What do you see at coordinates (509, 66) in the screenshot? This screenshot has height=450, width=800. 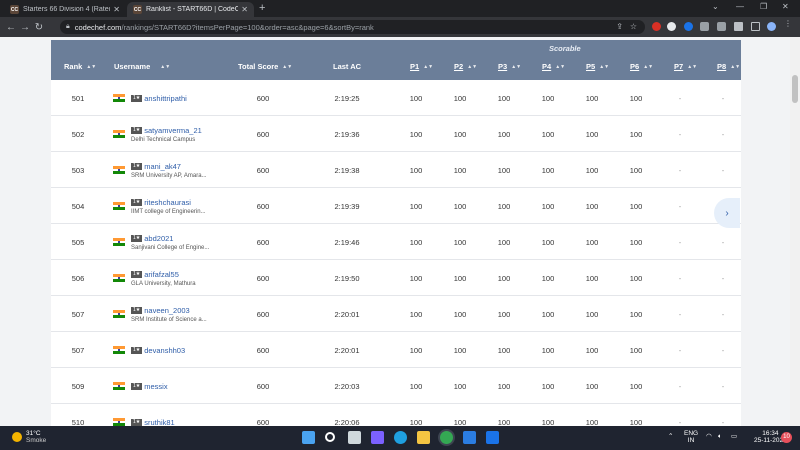 I see `header-problem-3: P3 ▲▼` at bounding box center [509, 66].